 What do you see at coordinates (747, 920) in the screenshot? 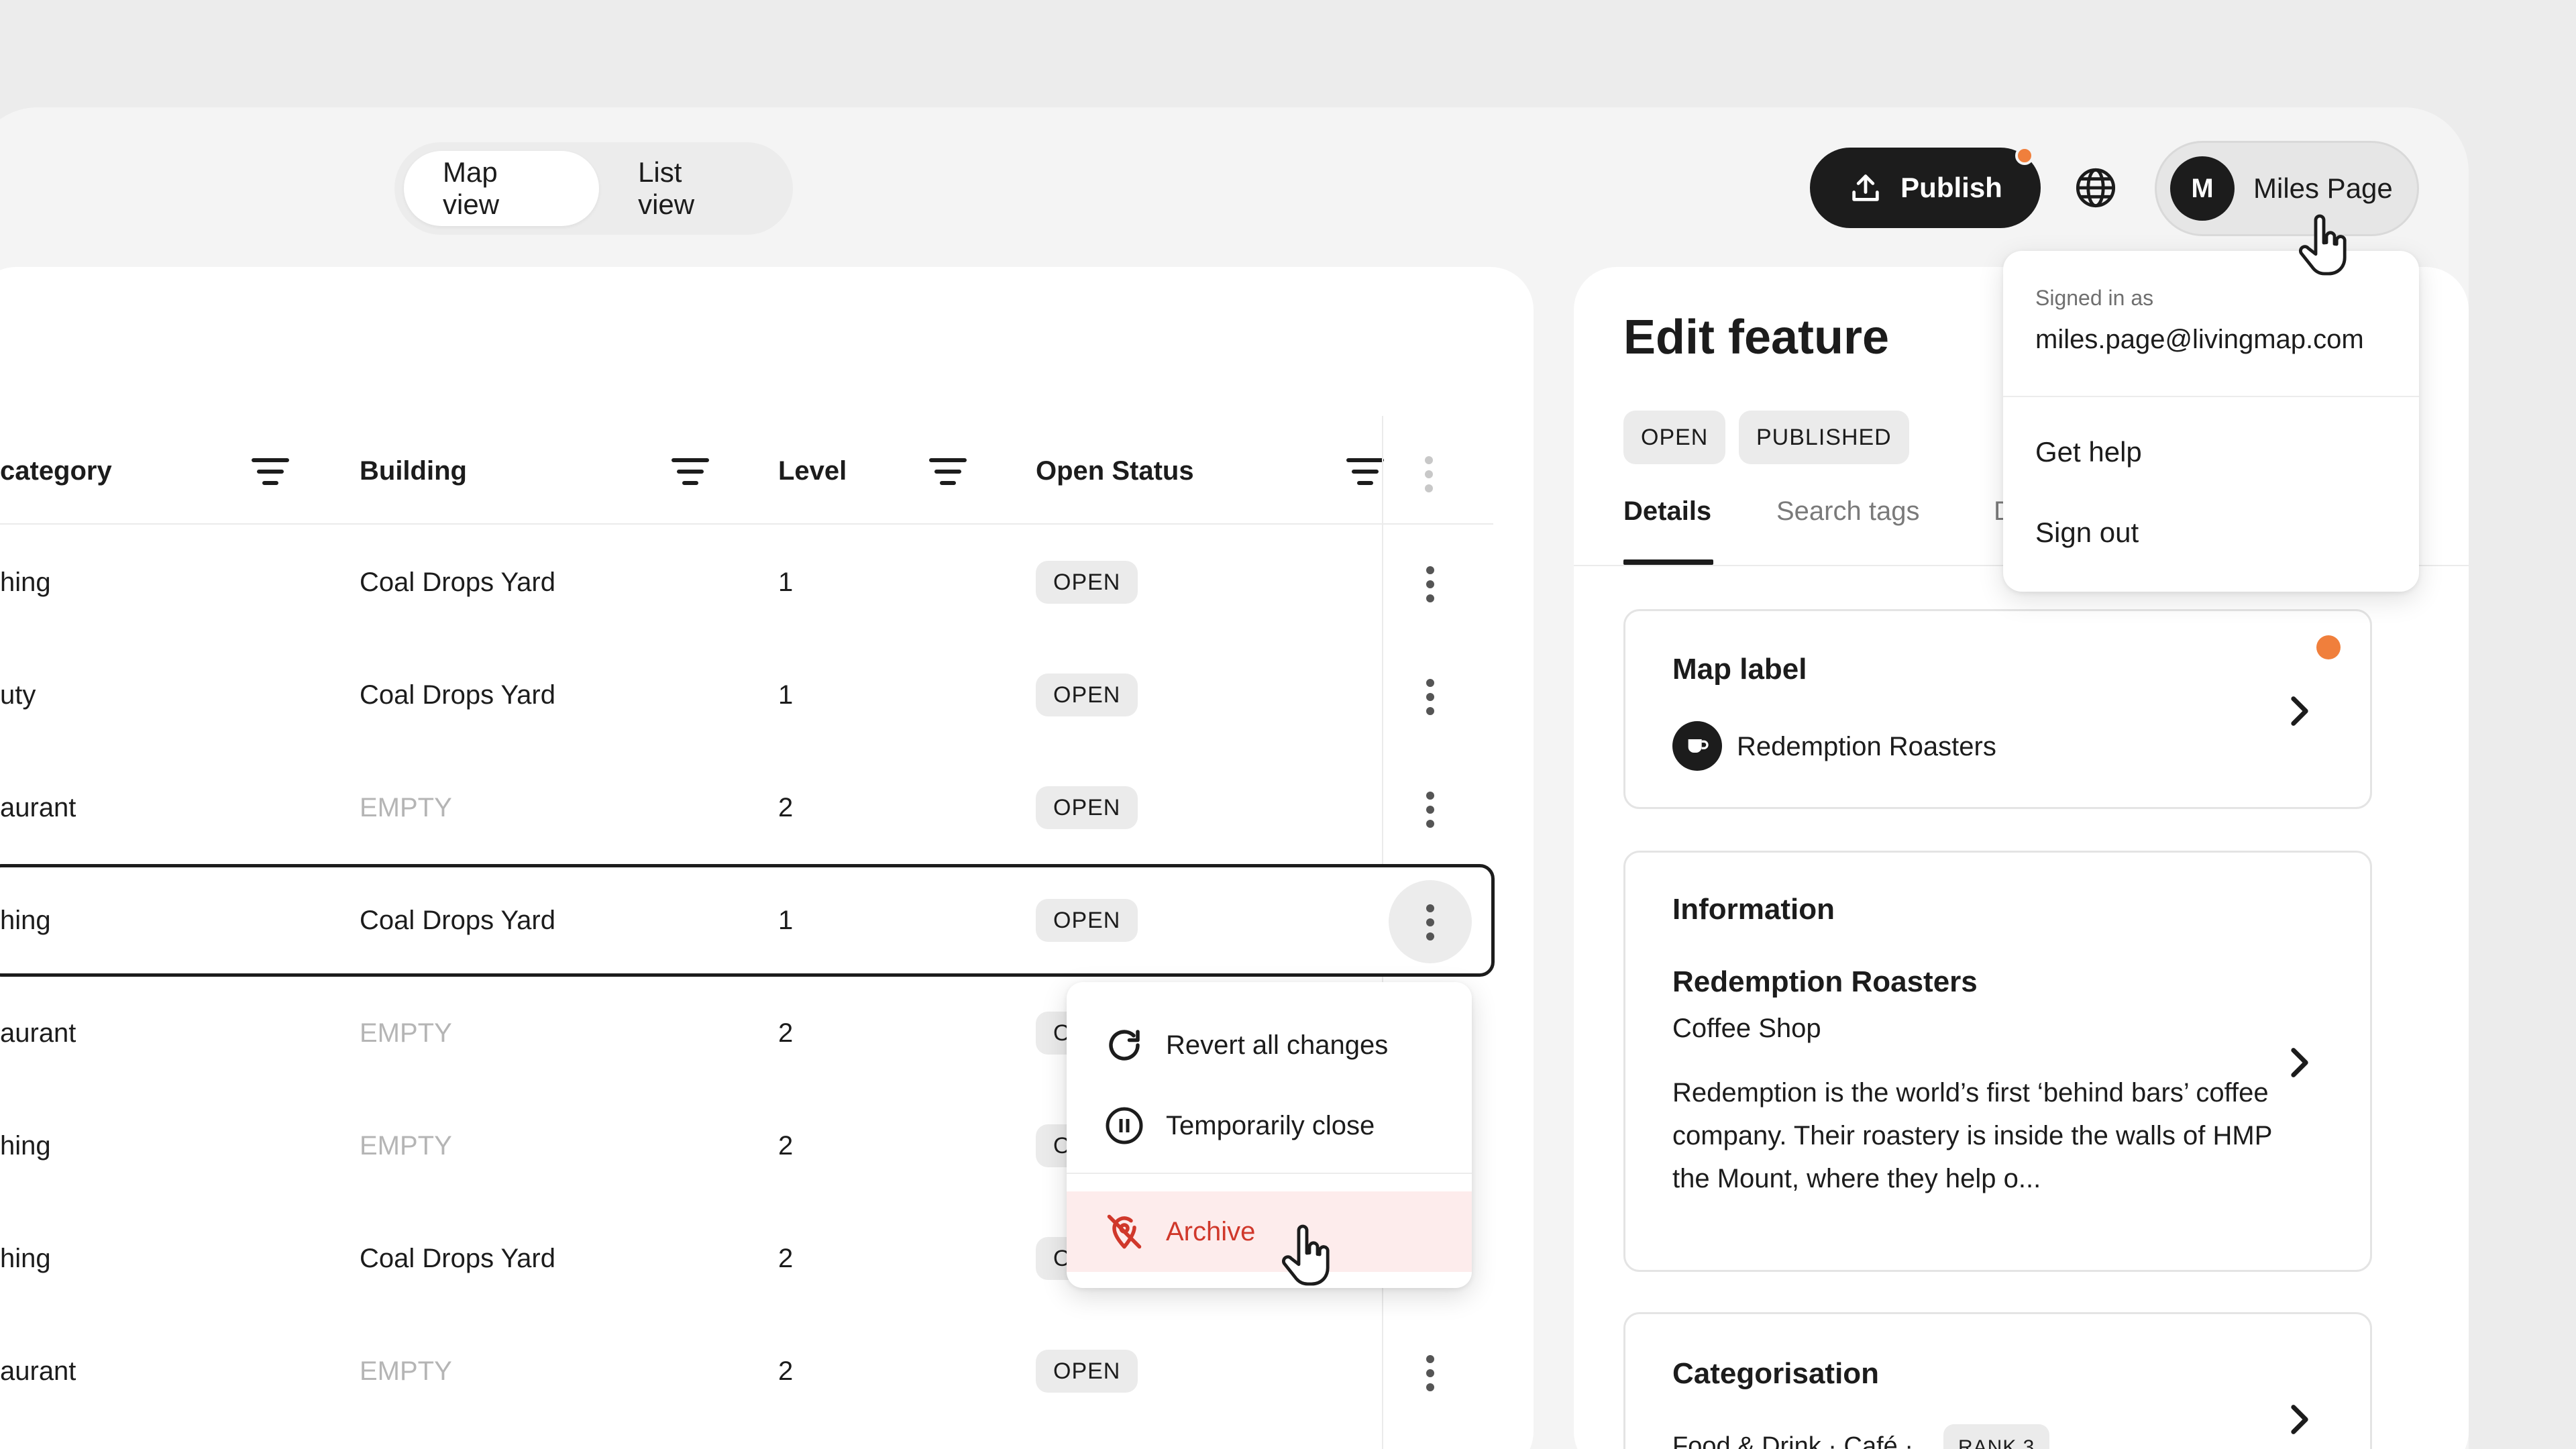
I see `selected-row-outline` at bounding box center [747, 920].